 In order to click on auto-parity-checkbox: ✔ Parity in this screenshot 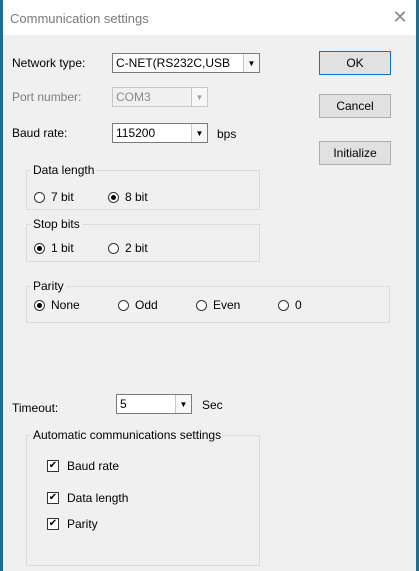, I will do `click(72, 524)`.